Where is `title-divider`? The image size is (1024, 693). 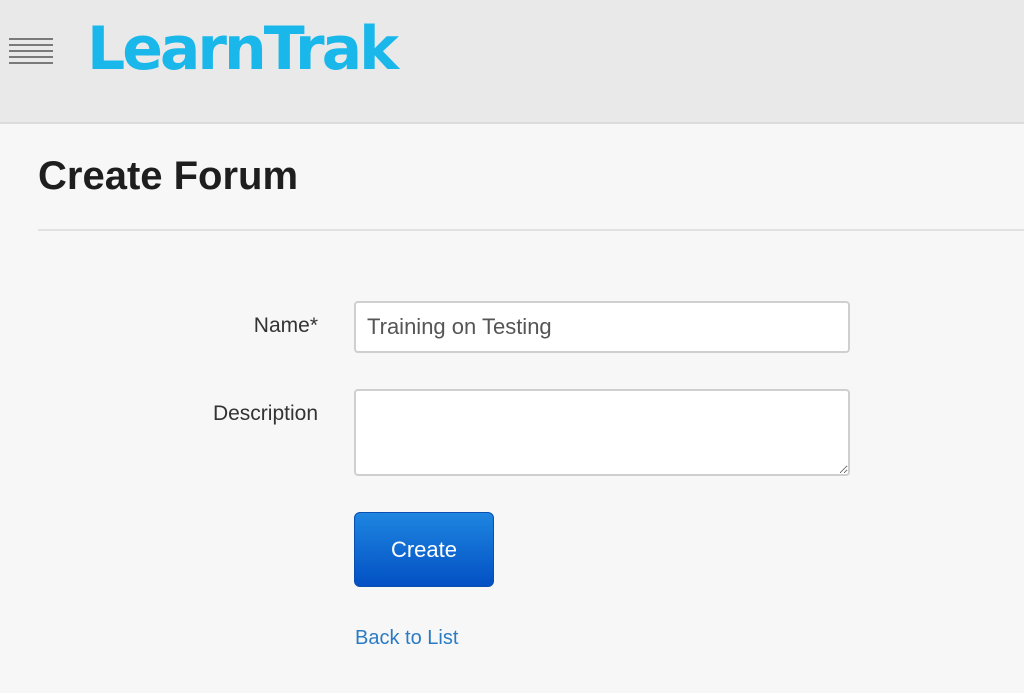 title-divider is located at coordinates (531, 230).